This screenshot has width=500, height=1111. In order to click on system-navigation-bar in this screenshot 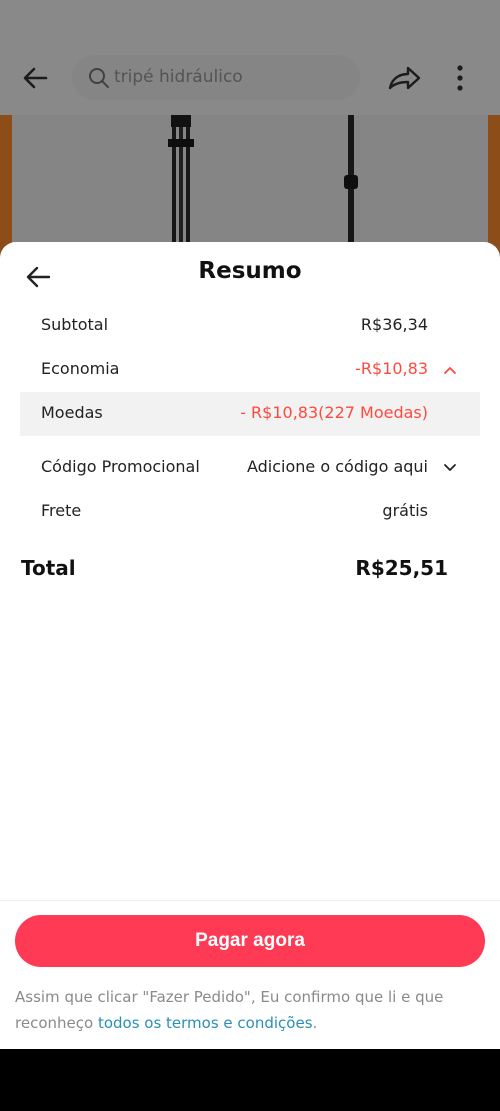, I will do `click(250, 1080)`.